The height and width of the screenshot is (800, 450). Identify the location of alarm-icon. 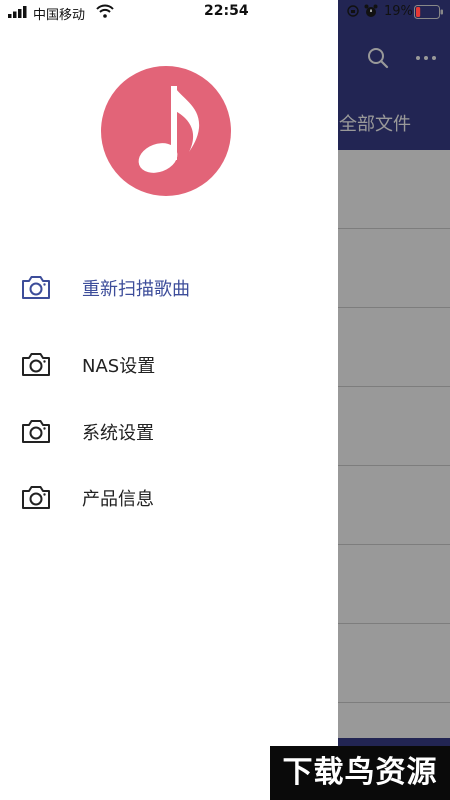
(371, 10).